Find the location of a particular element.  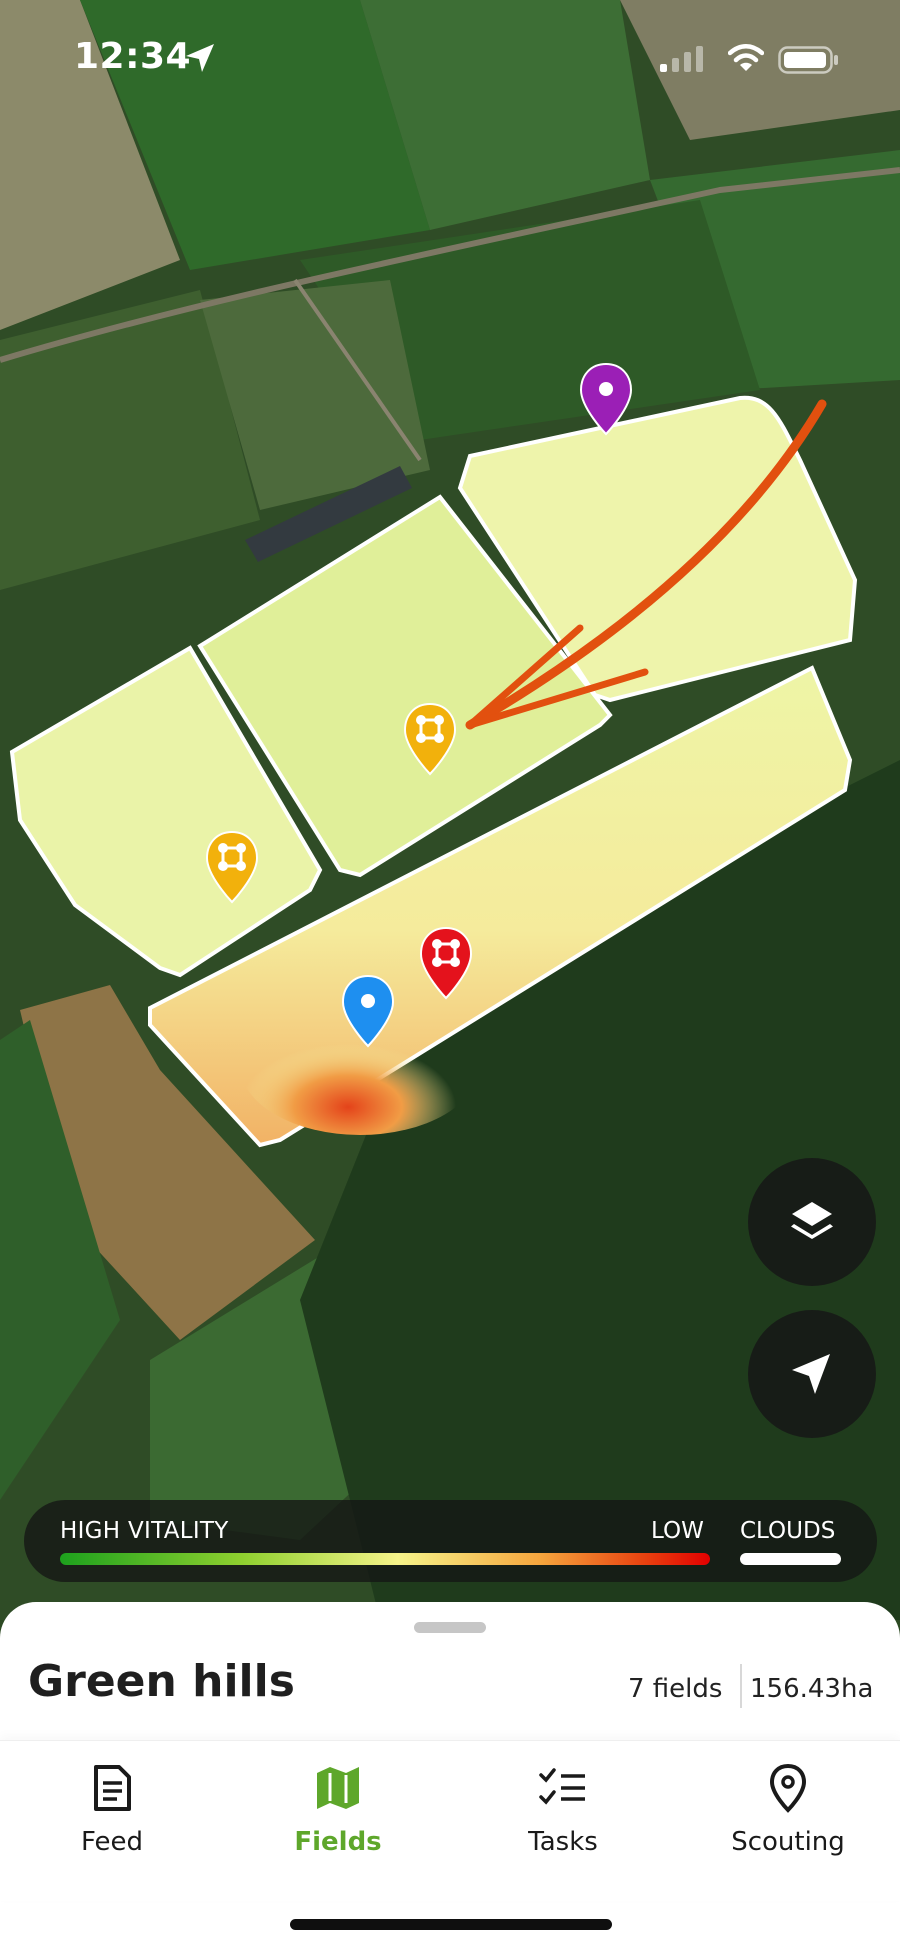

fields-count: 7 fields is located at coordinates (675, 1689).